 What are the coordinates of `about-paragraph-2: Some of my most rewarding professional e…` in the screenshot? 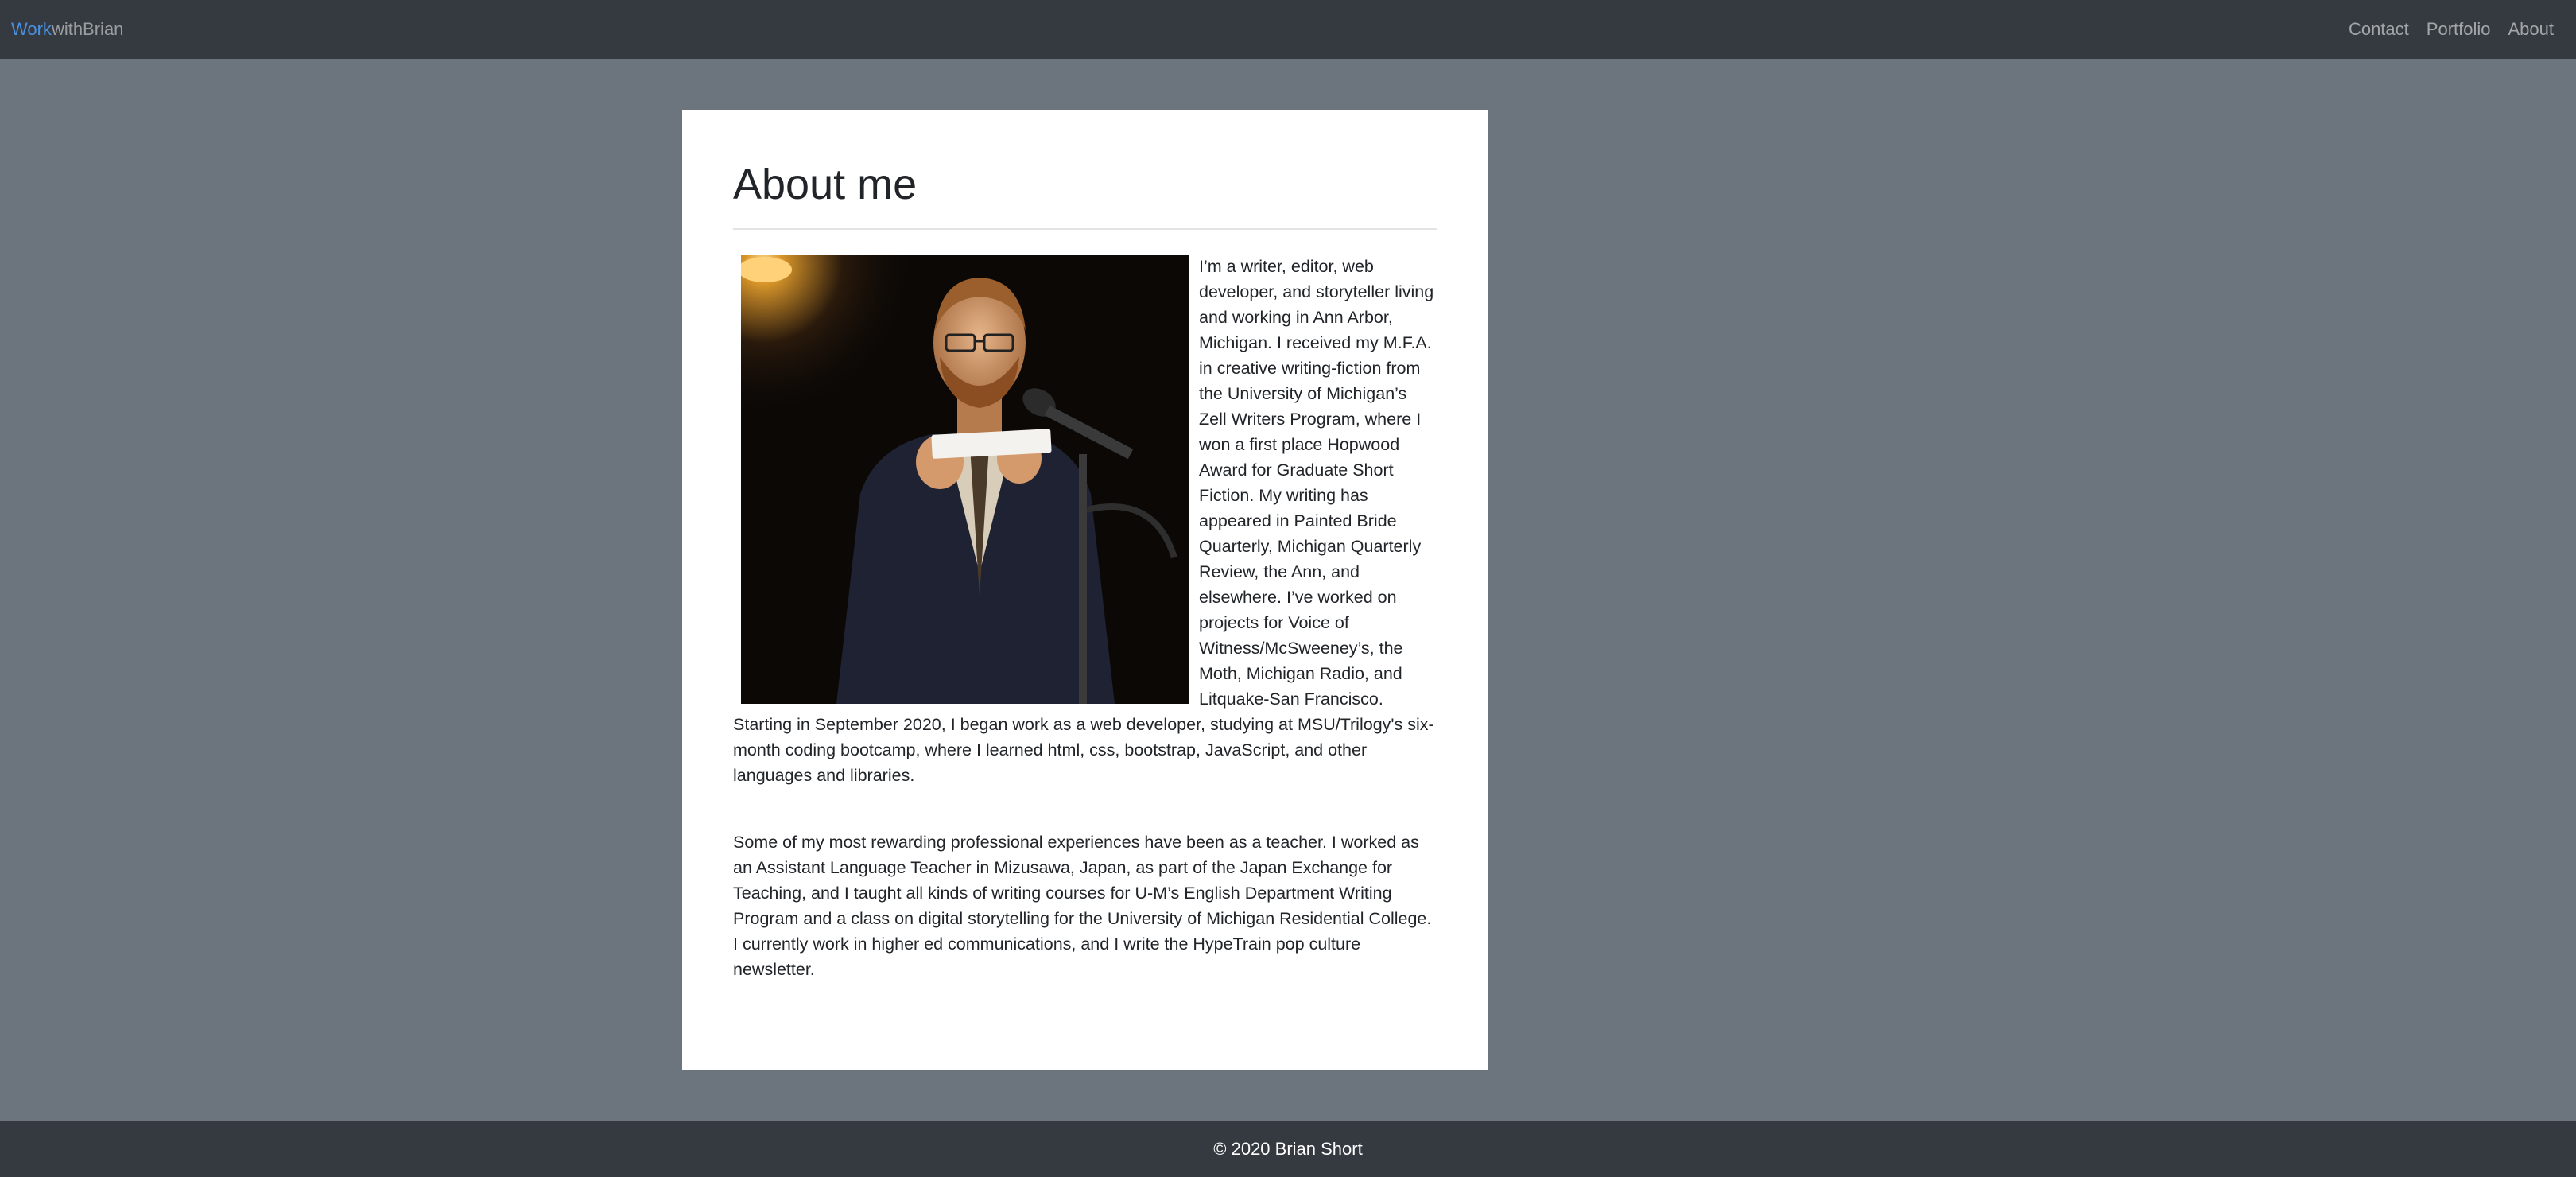 It's located at (1083, 906).